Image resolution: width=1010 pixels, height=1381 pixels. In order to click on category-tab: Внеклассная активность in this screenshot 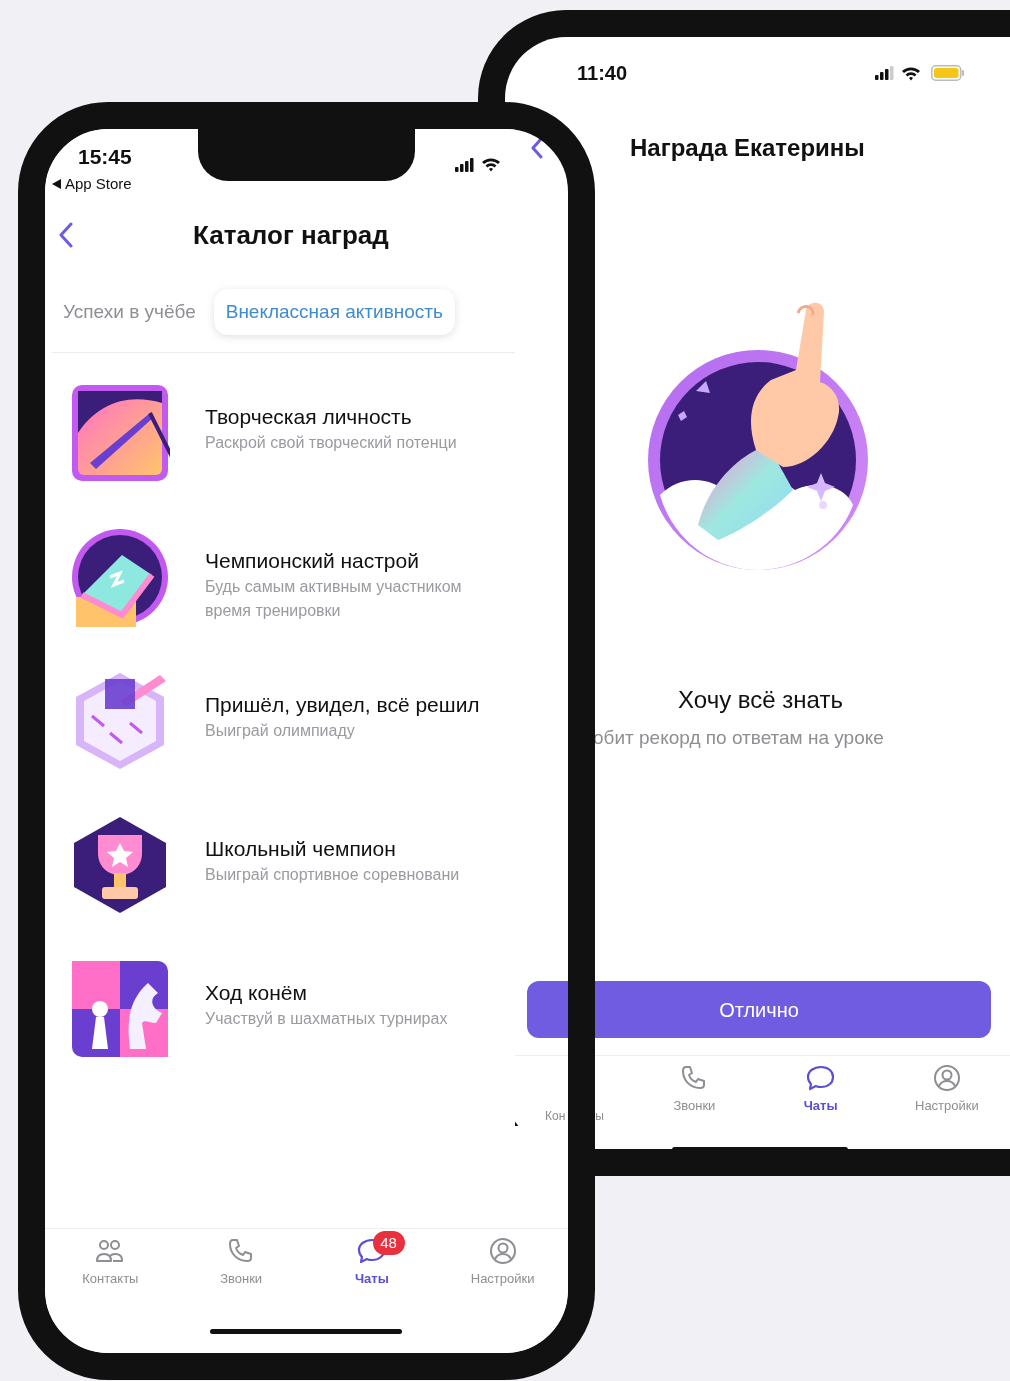, I will do `click(334, 312)`.